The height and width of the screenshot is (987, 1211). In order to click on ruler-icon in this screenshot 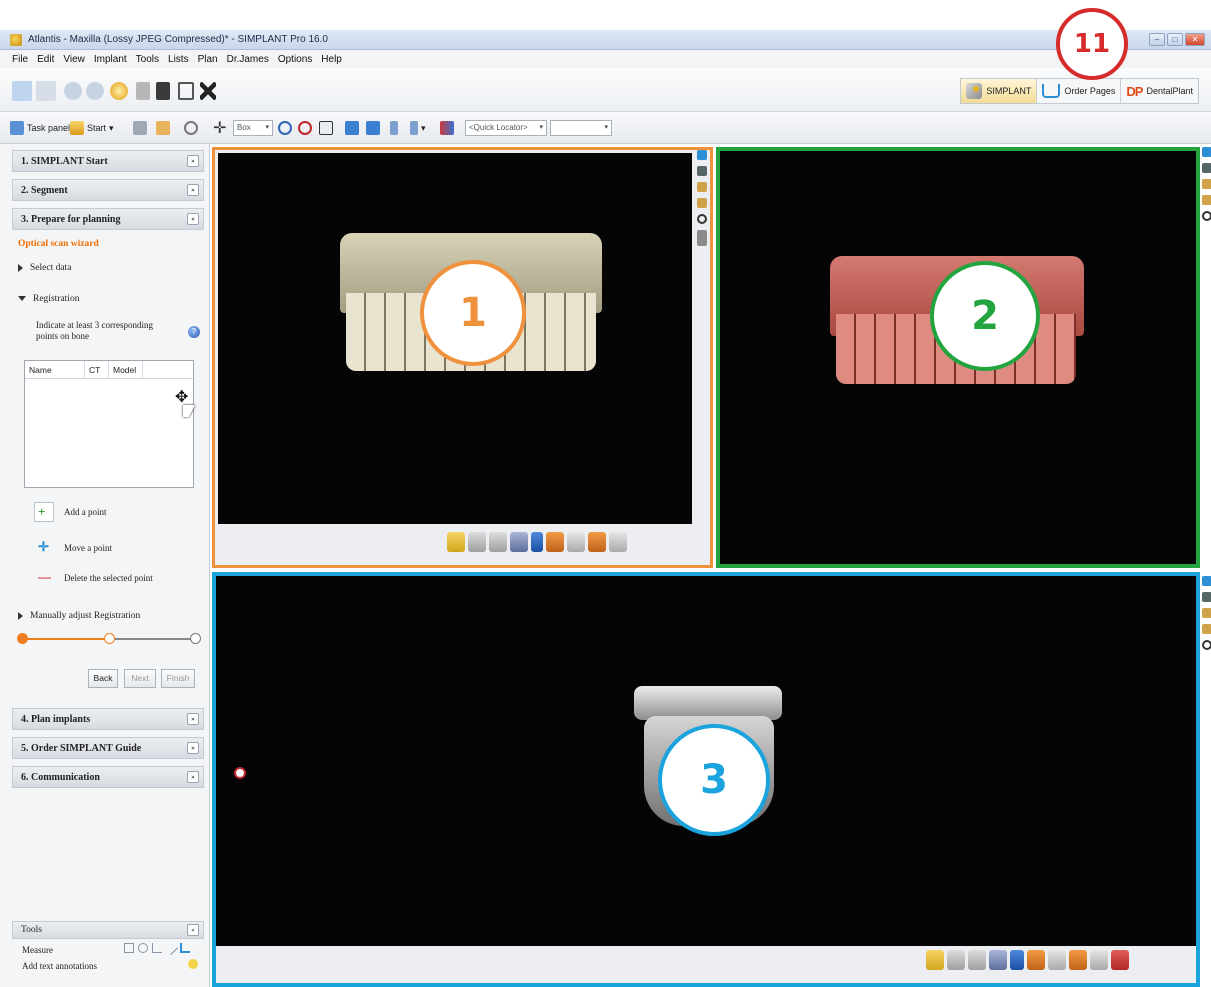, I will do `click(129, 948)`.